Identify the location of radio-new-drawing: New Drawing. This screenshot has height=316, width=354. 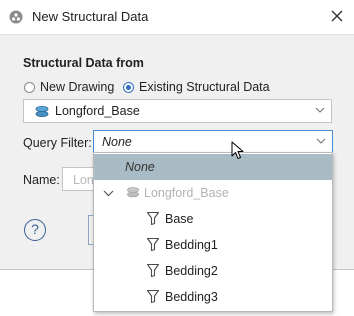
(69, 87).